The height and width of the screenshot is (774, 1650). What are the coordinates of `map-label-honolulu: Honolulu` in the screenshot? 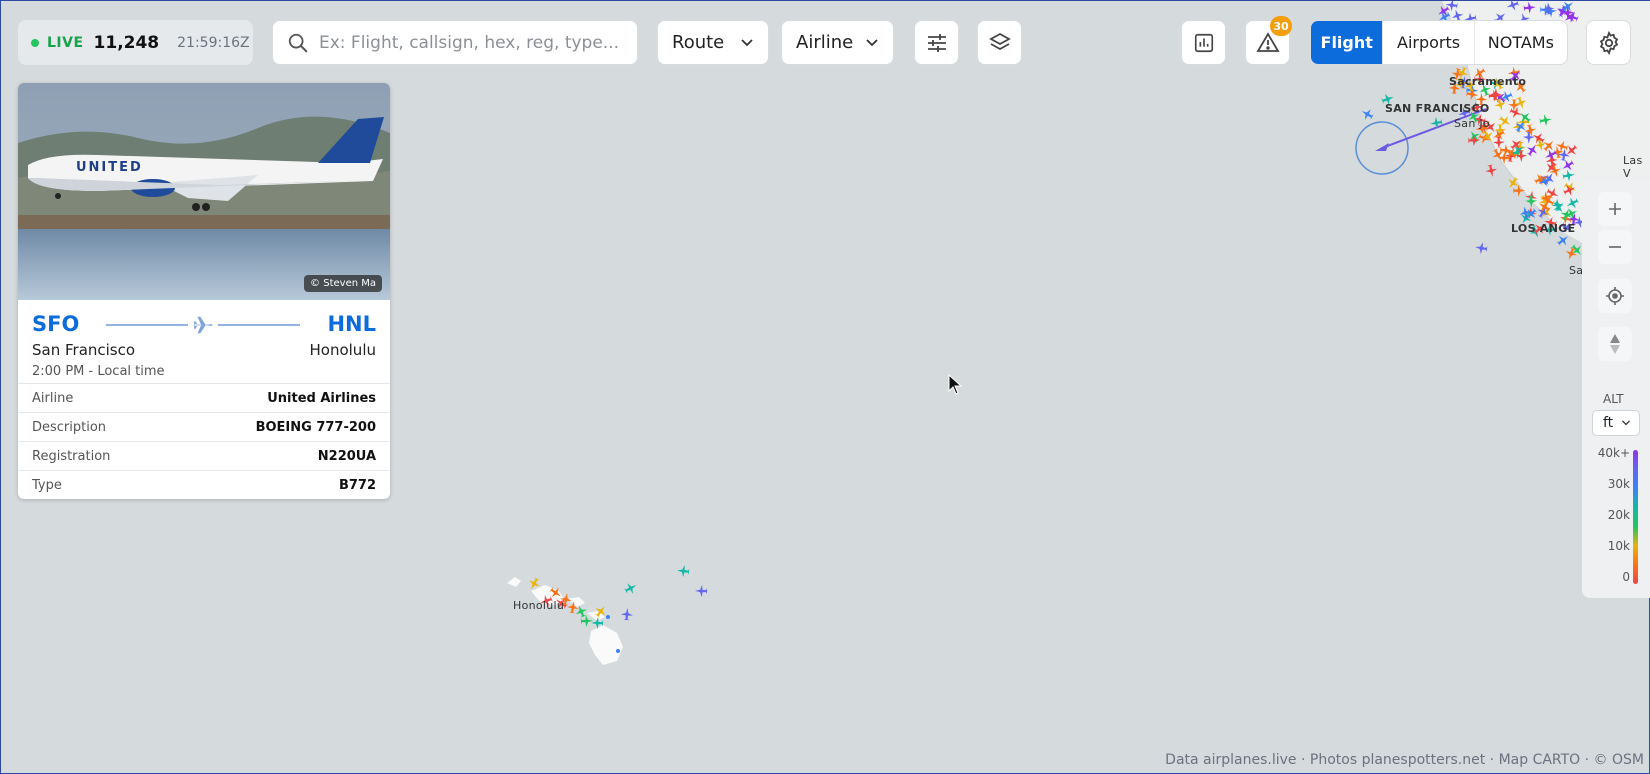 It's located at (539, 605).